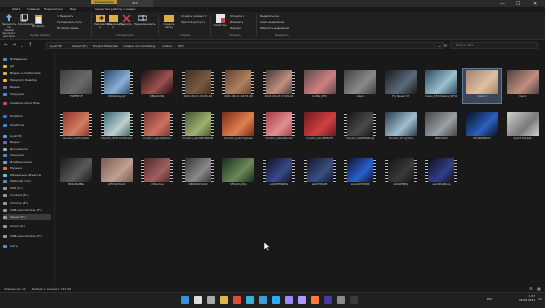 Image resolution: width=545 pixels, height=308 pixels. What do you see at coordinates (68, 28) in the screenshot?
I see `paste-shortcut-button: Вставить ярлык` at bounding box center [68, 28].